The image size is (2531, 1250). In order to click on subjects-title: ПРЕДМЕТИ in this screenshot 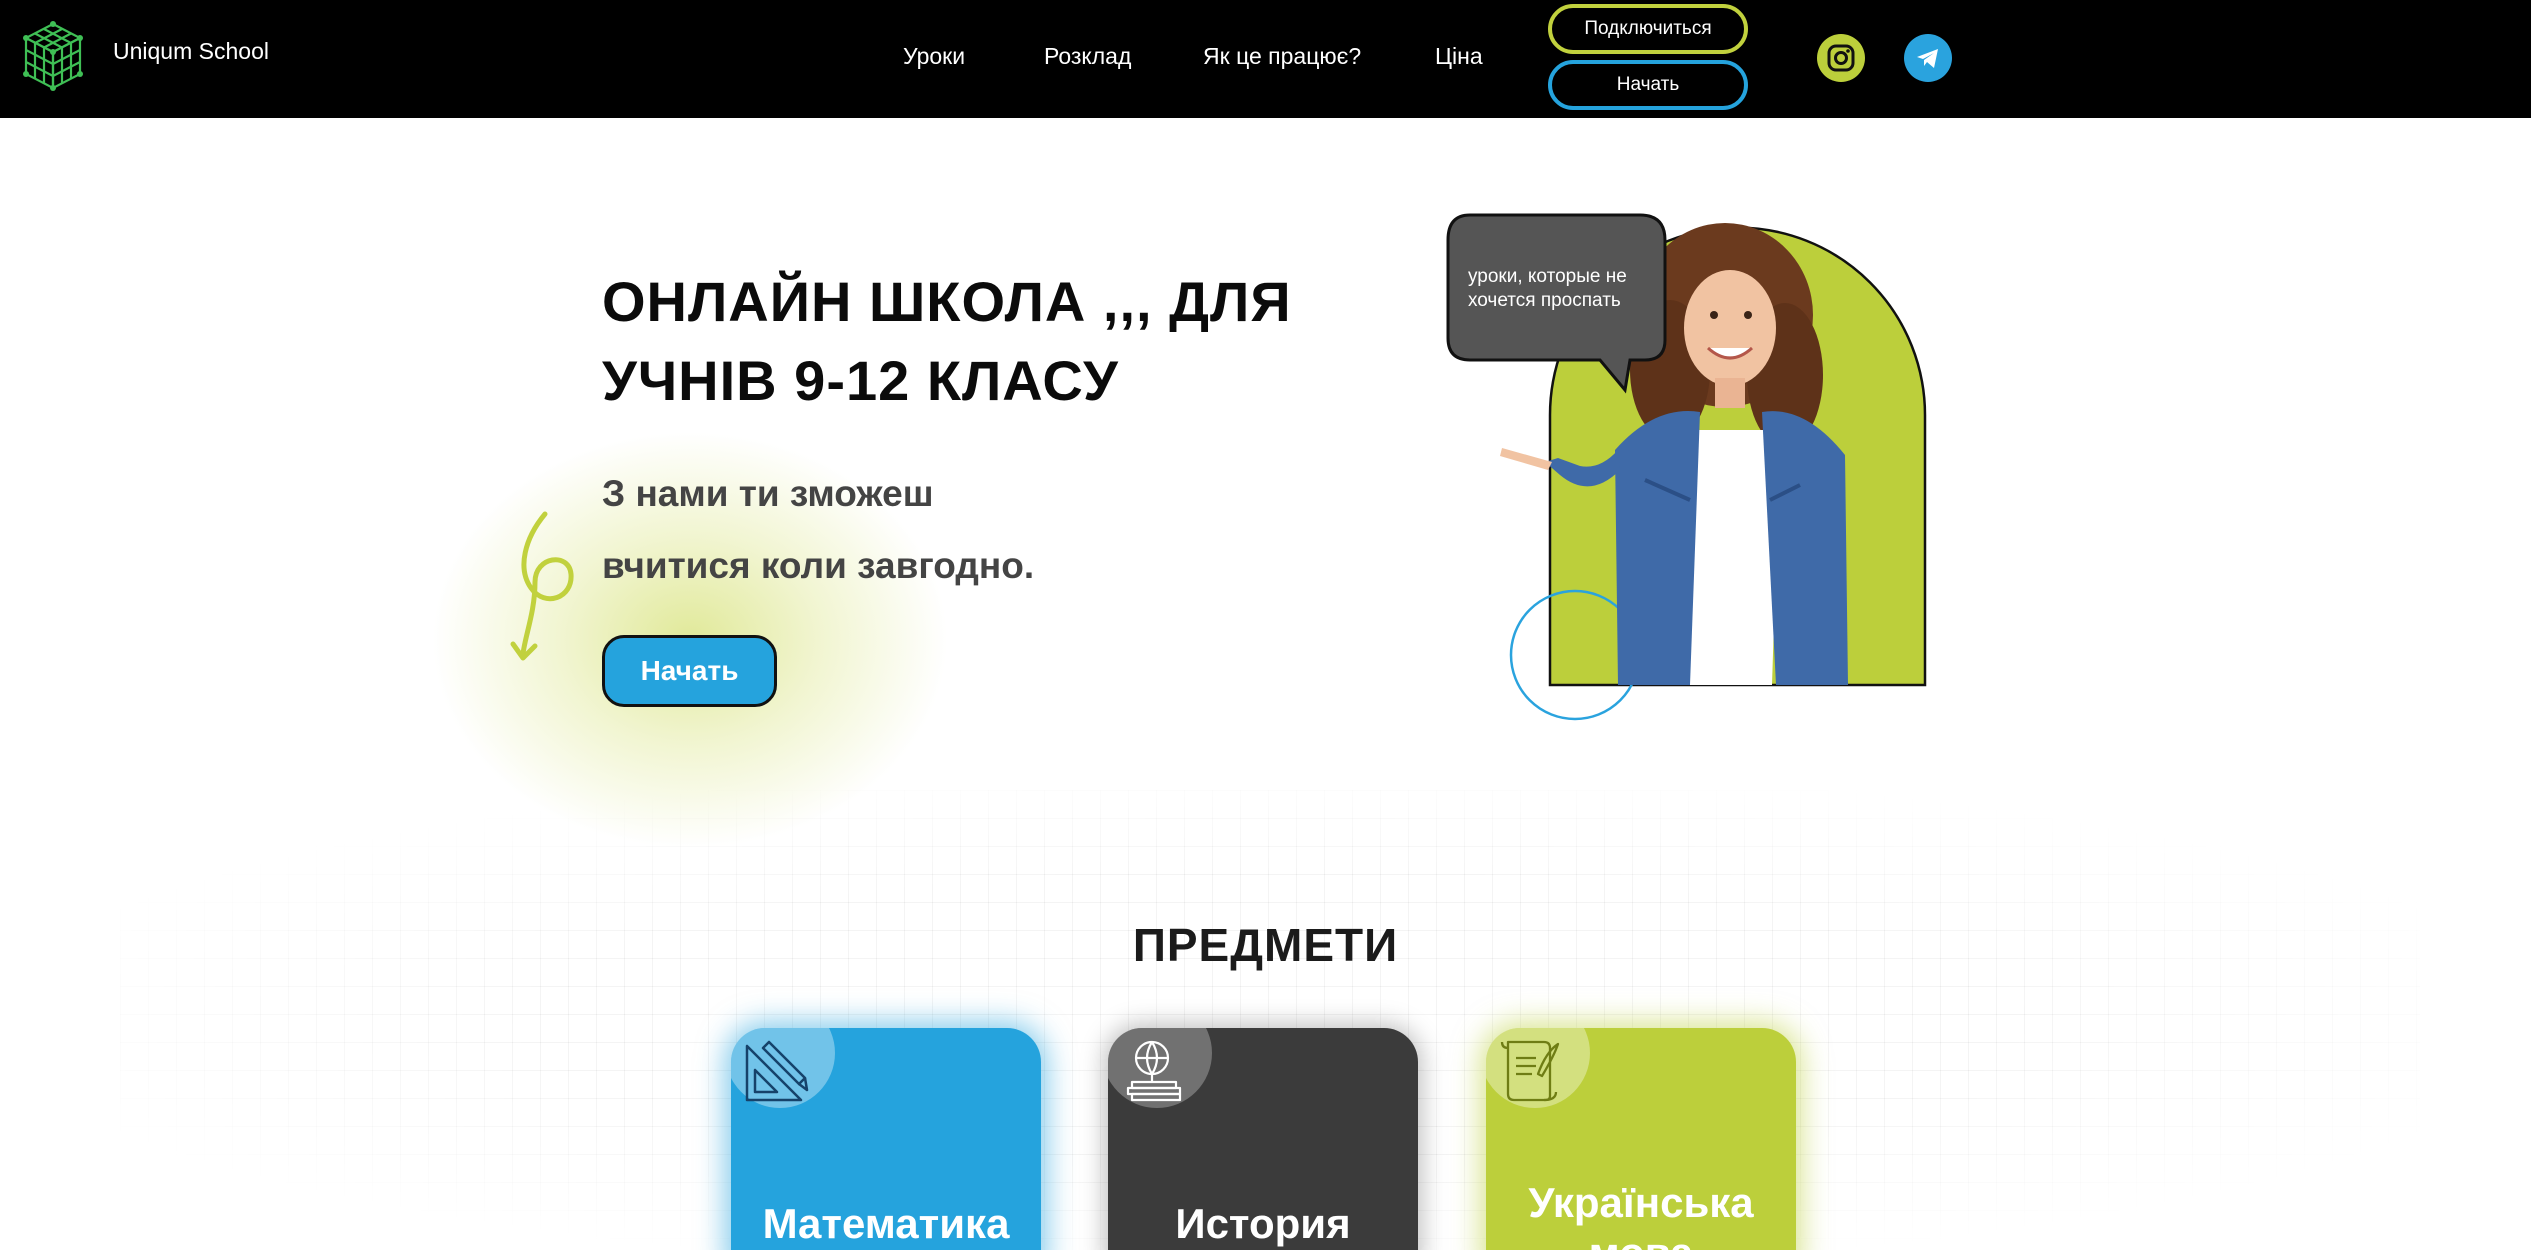, I will do `click(1265, 945)`.